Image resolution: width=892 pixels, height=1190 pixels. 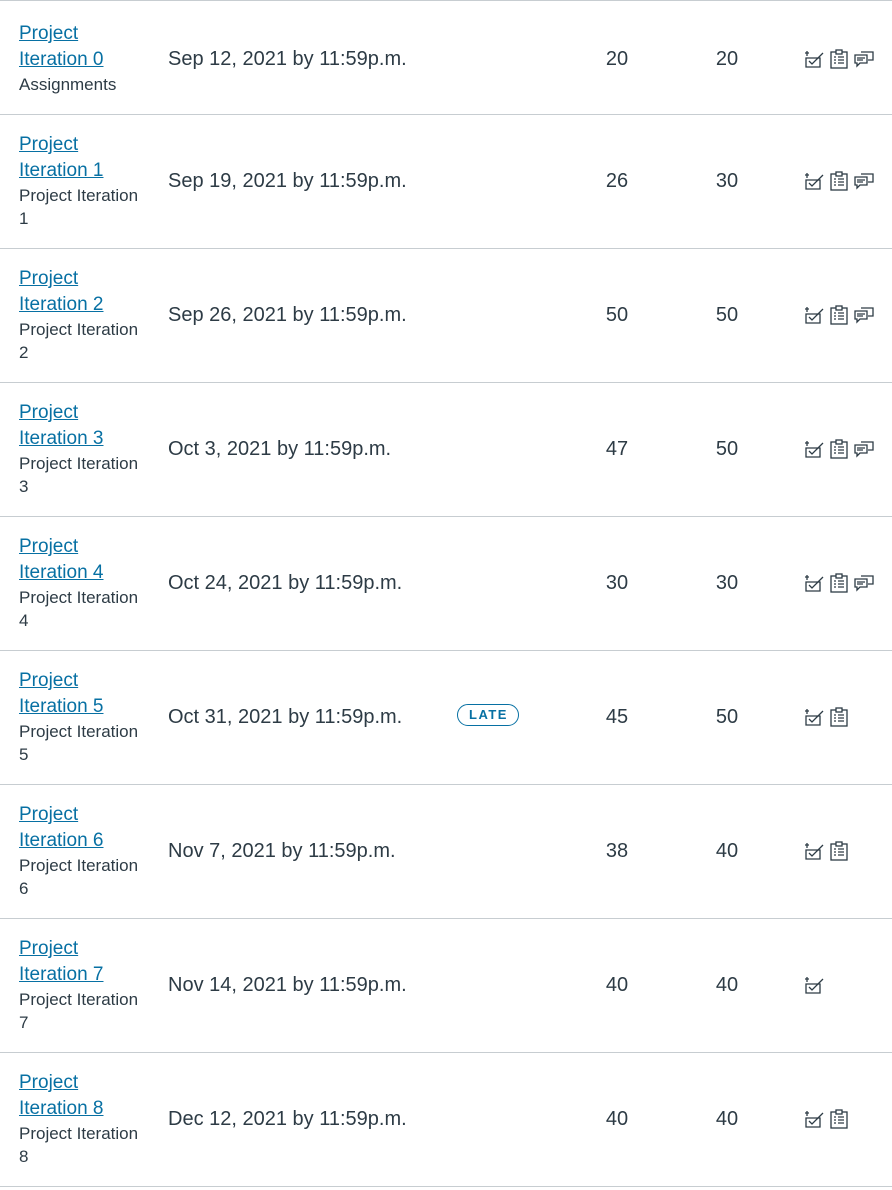 I want to click on score-earned: 20, so click(x=617, y=59).